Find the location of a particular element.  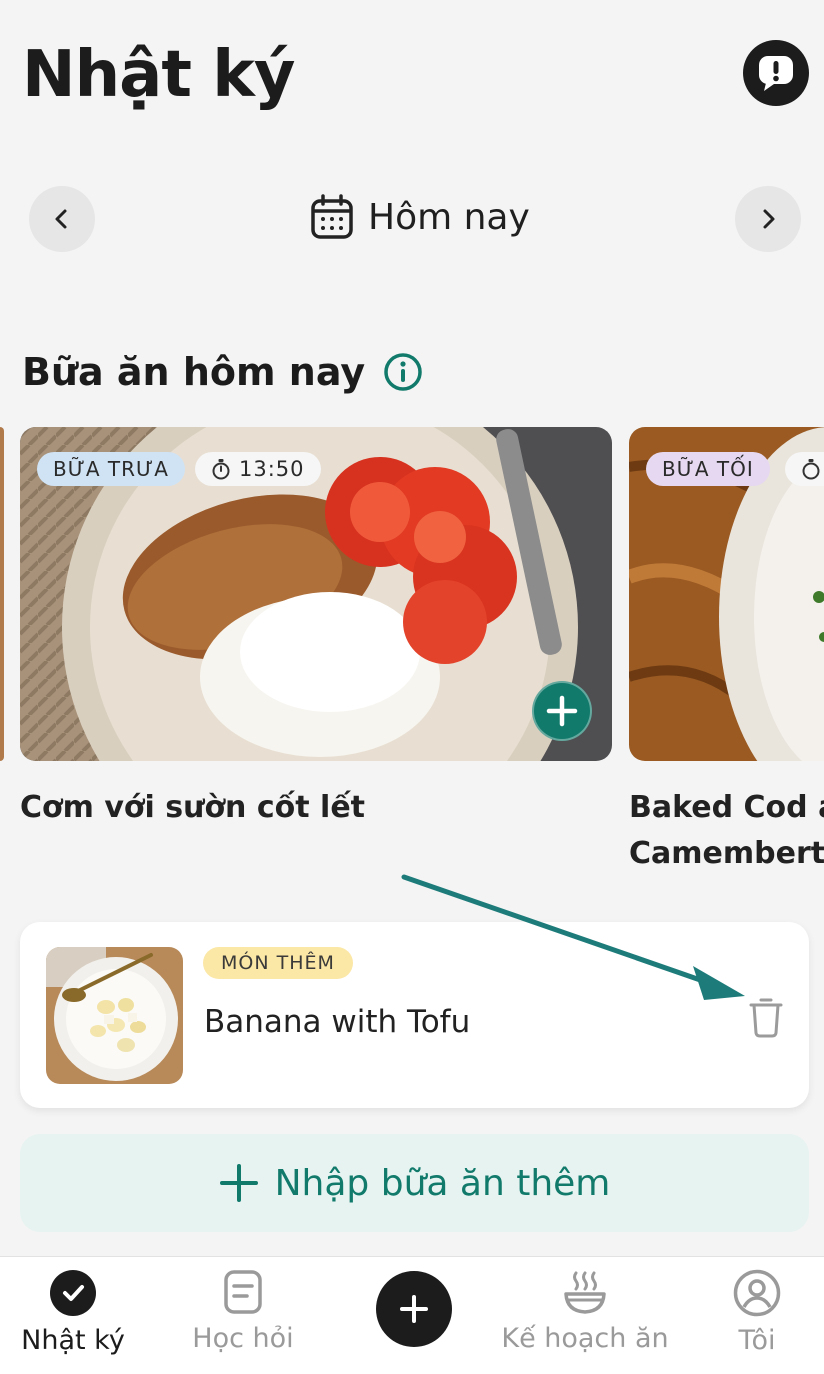

meal-time: 13:50 is located at coordinates (272, 469).